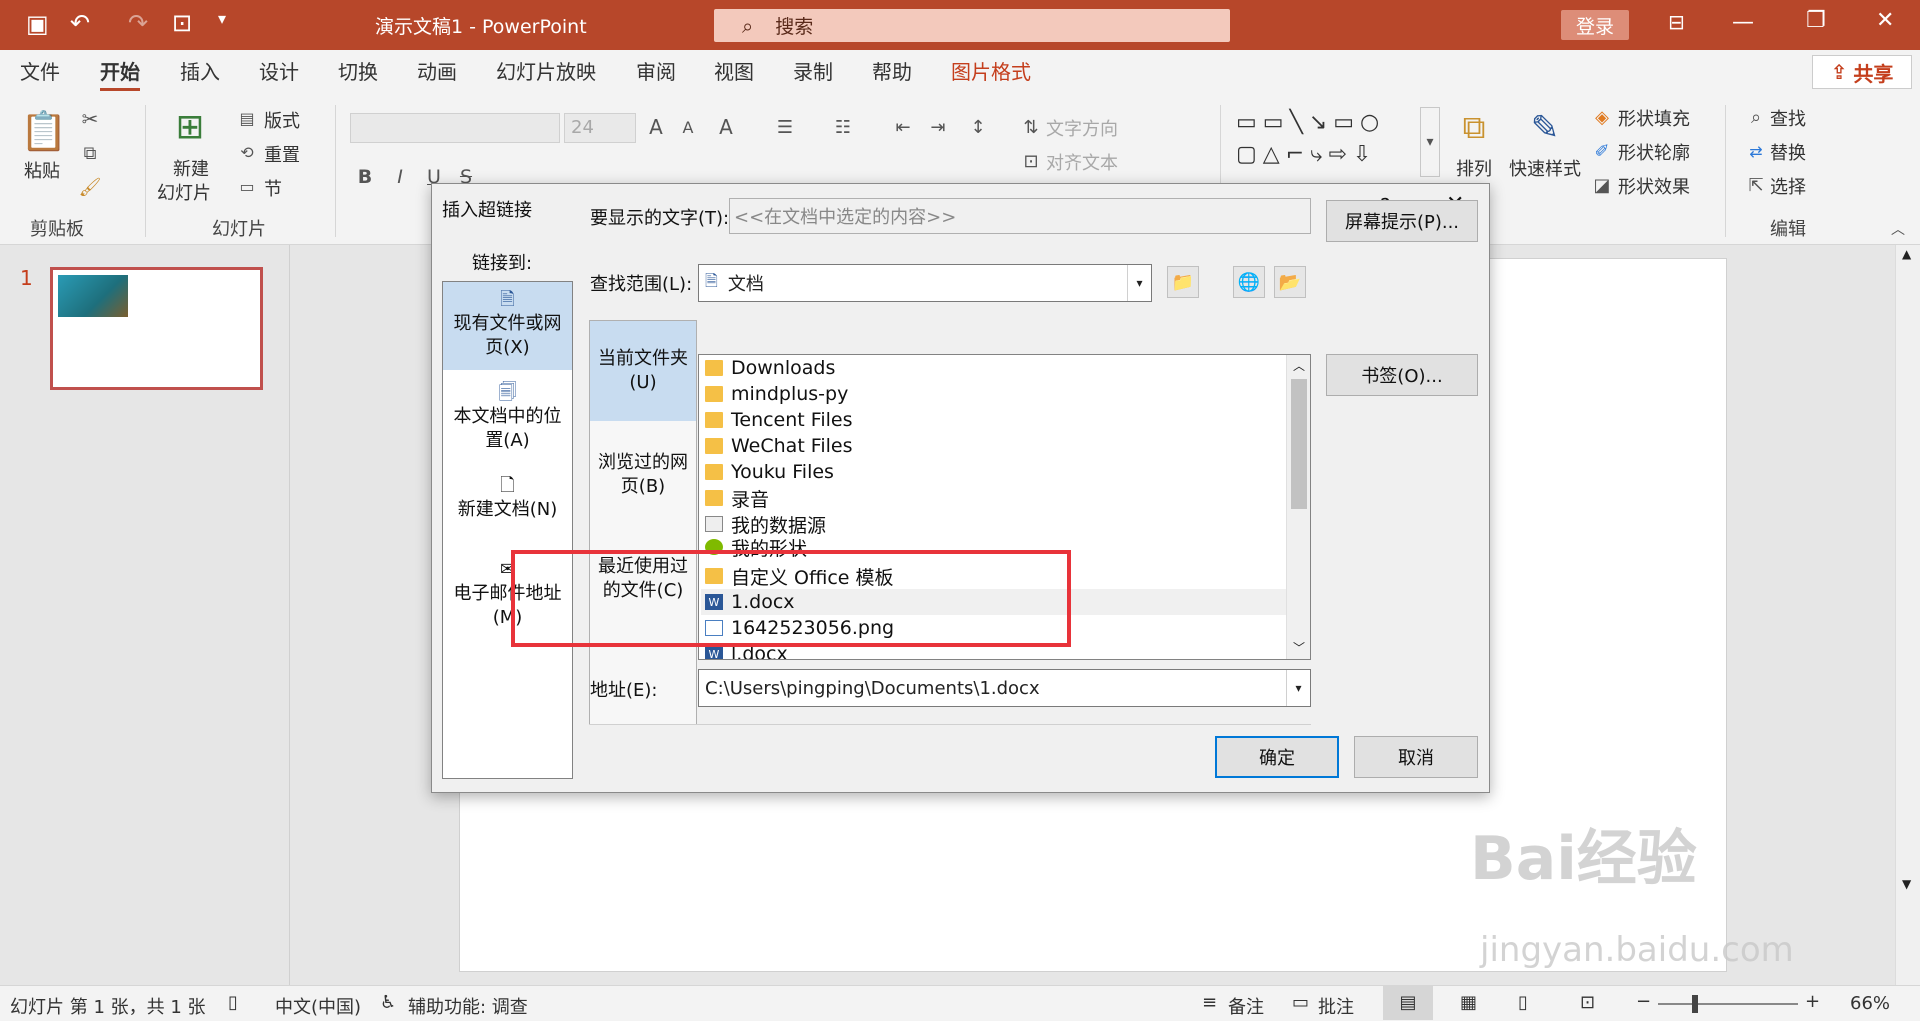 The height and width of the screenshot is (1021, 1920). Describe the element at coordinates (1326, 142) in the screenshot. I see `shapes-gallery: ▭▭╲↘▭○ ▢△⌐⤷⇨⇩` at that location.